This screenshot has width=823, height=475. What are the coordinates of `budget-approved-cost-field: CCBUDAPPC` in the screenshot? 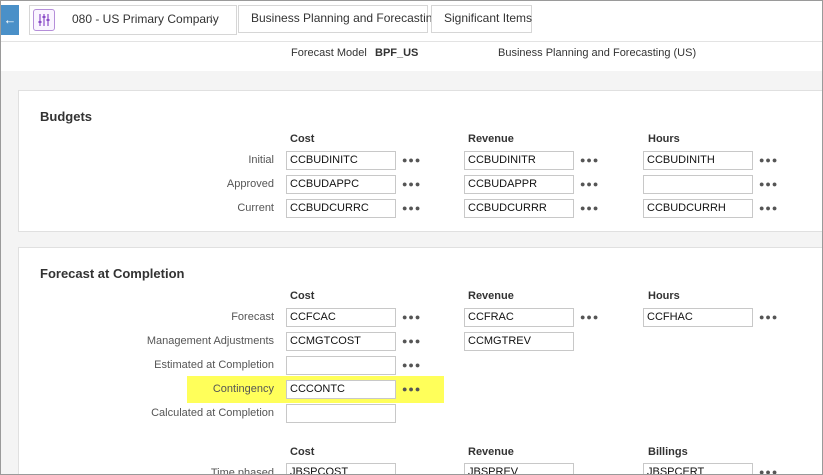 It's located at (341, 184).